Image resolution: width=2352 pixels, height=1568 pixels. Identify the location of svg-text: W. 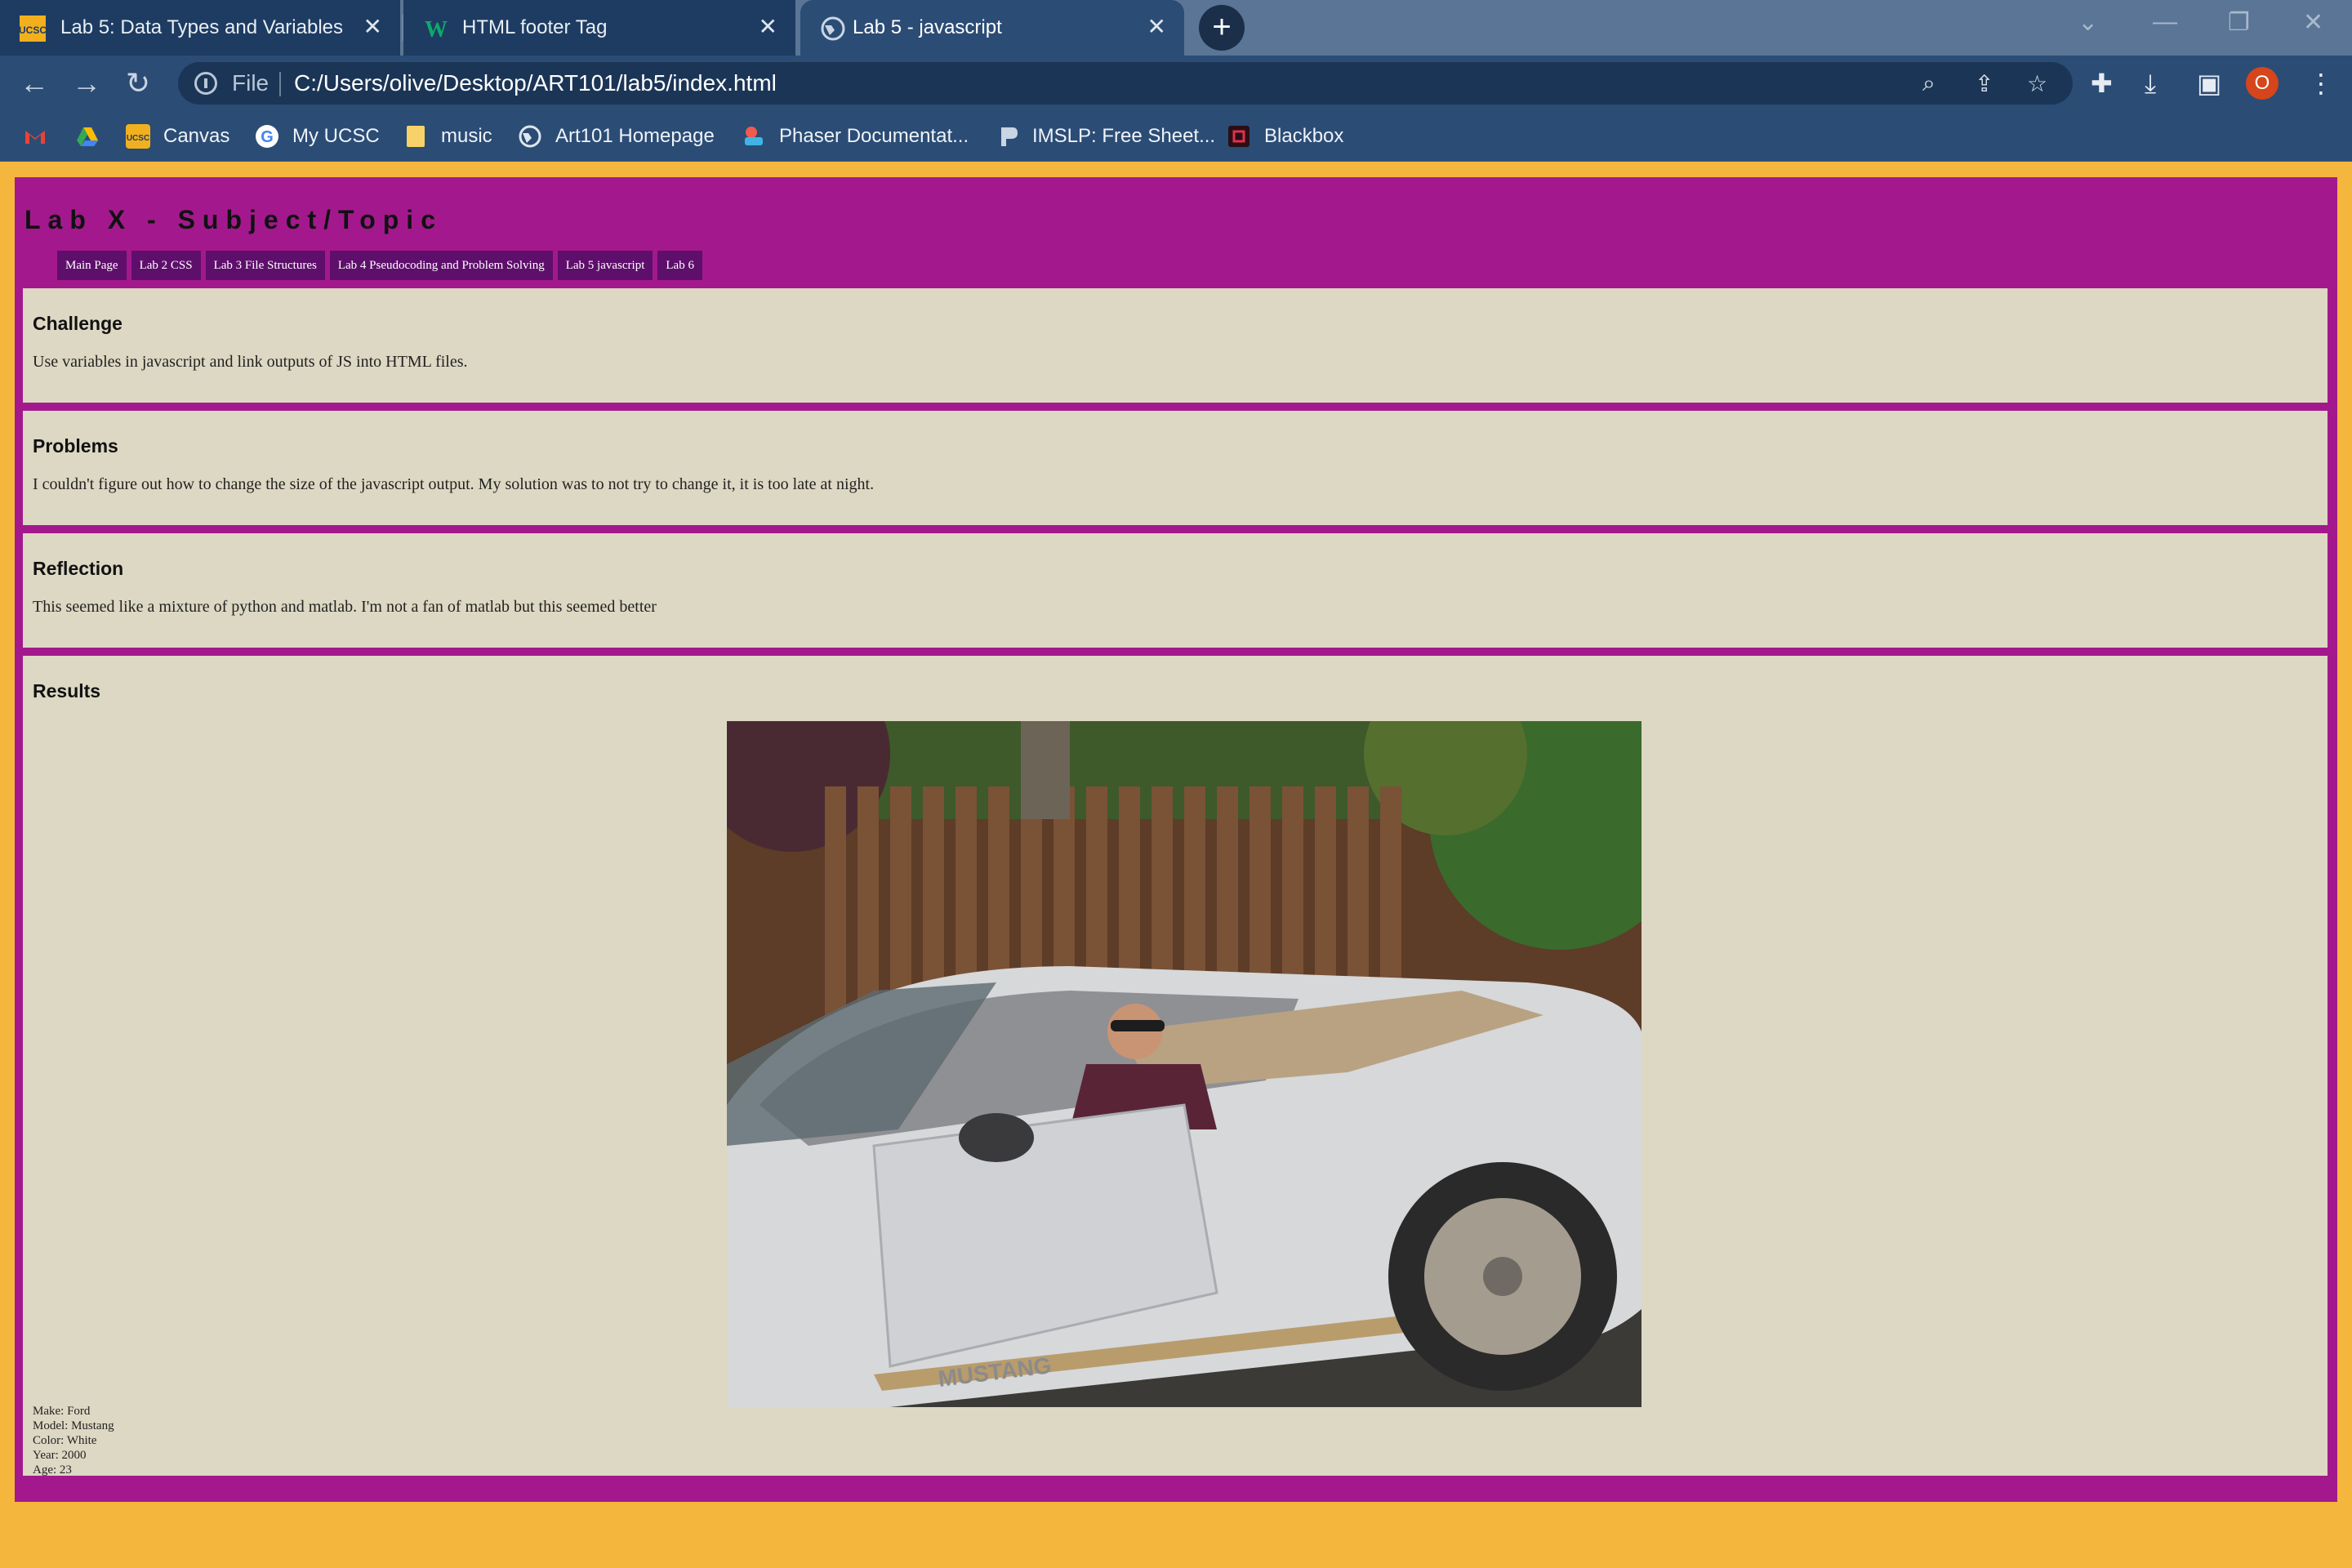
(436, 29).